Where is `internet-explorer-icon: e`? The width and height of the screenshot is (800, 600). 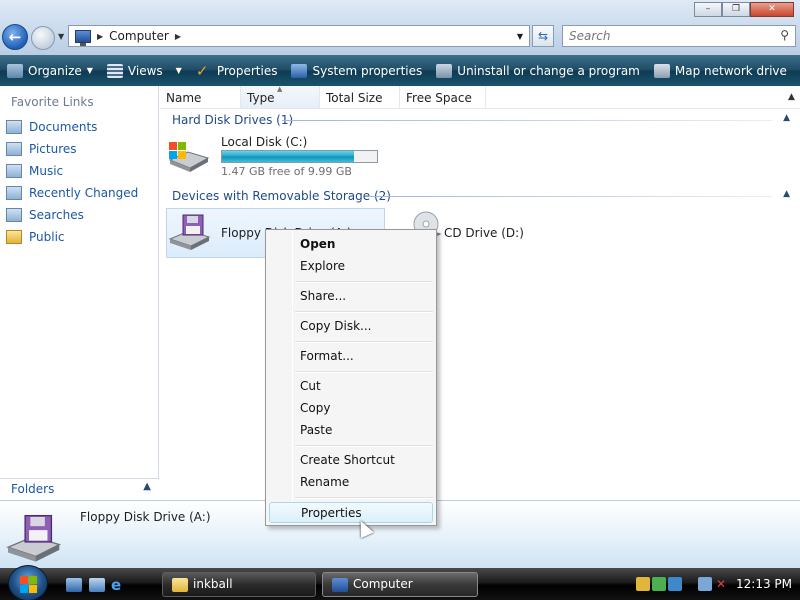 internet-explorer-icon: e is located at coordinates (119, 585).